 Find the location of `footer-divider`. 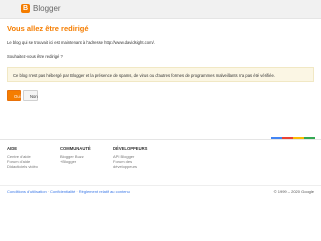

footer-divider is located at coordinates (160, 139).